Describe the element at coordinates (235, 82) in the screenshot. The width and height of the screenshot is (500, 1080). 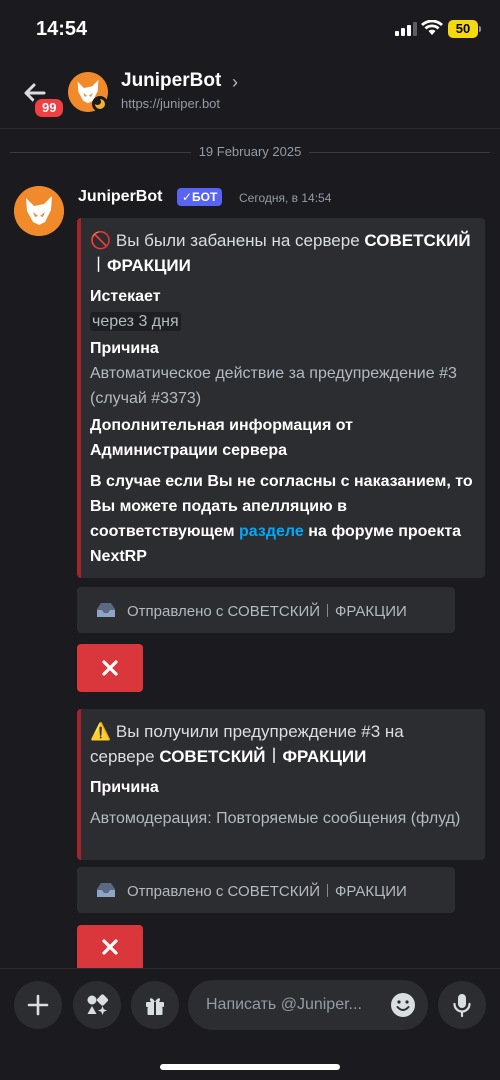
I see `chevron-right-icon: ›` at that location.